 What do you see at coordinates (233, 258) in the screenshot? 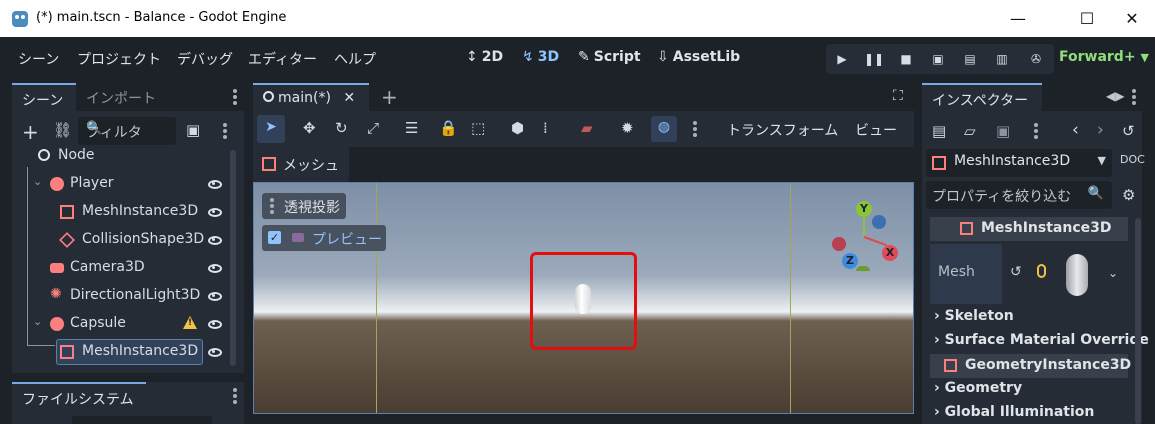
I see `scene-tree-scrollbar` at bounding box center [233, 258].